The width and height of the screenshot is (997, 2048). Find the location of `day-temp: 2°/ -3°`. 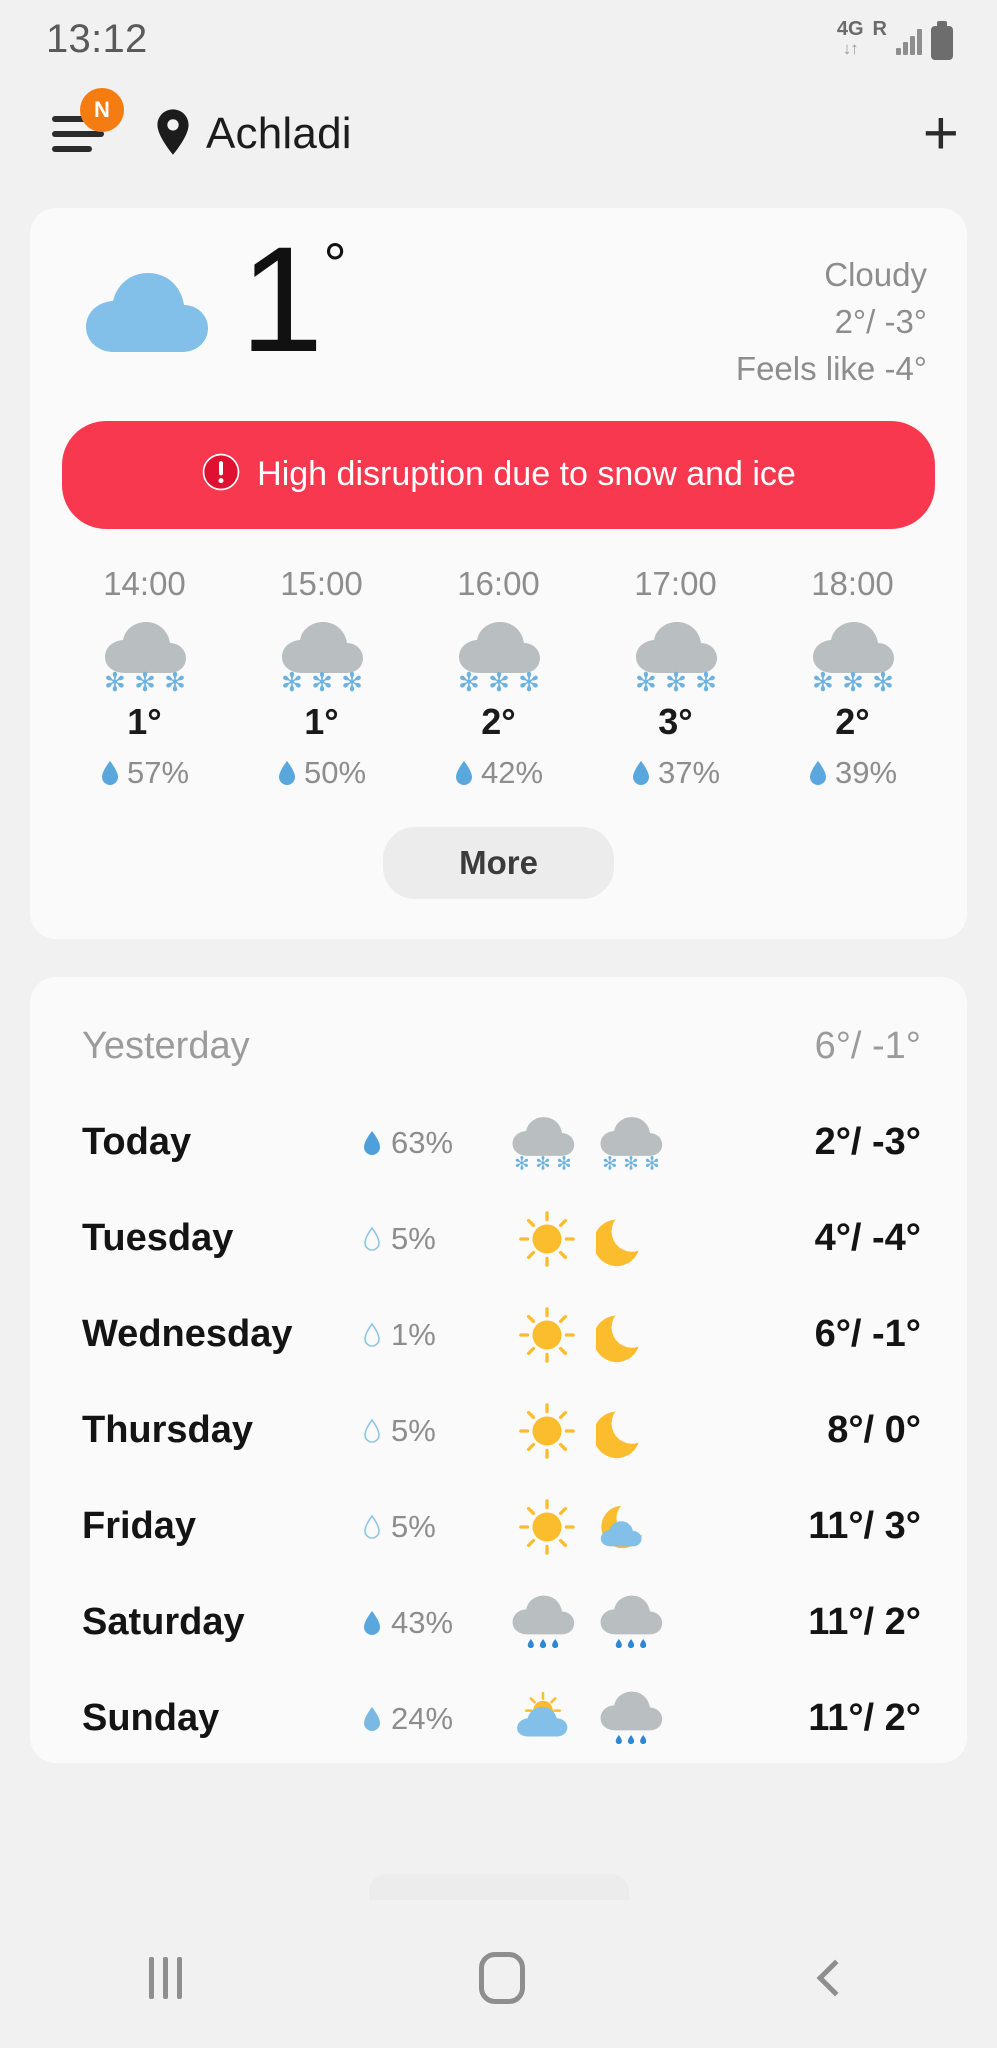

day-temp: 2°/ -3° is located at coordinates (867, 1142).